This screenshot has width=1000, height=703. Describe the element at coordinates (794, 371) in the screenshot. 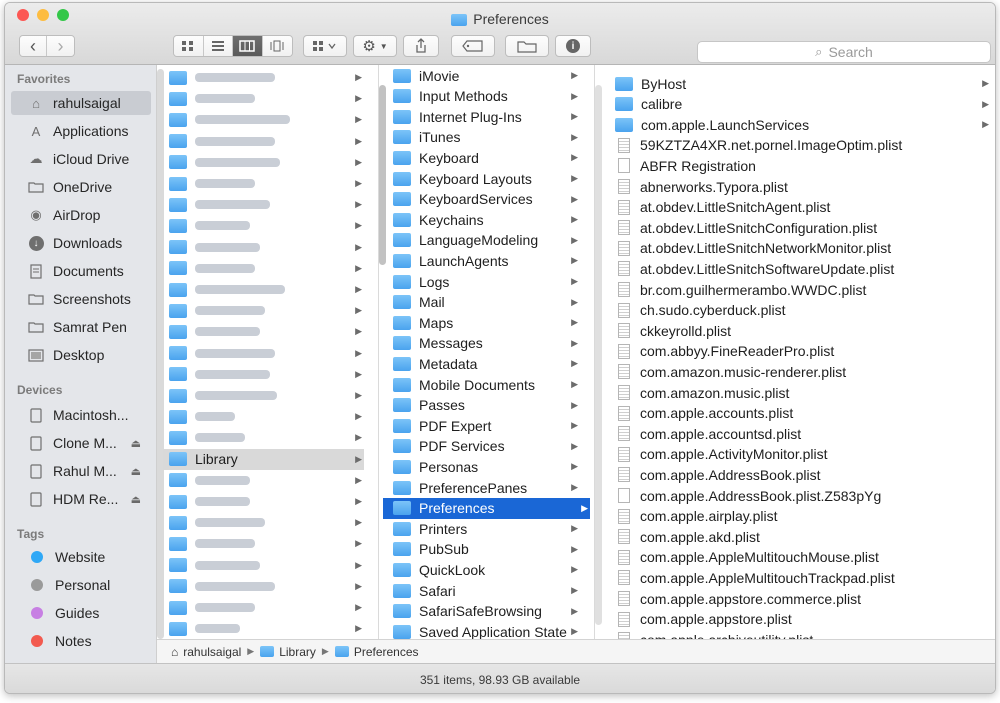

I see `list-item: com.amazon.music-renderer.plist` at that location.